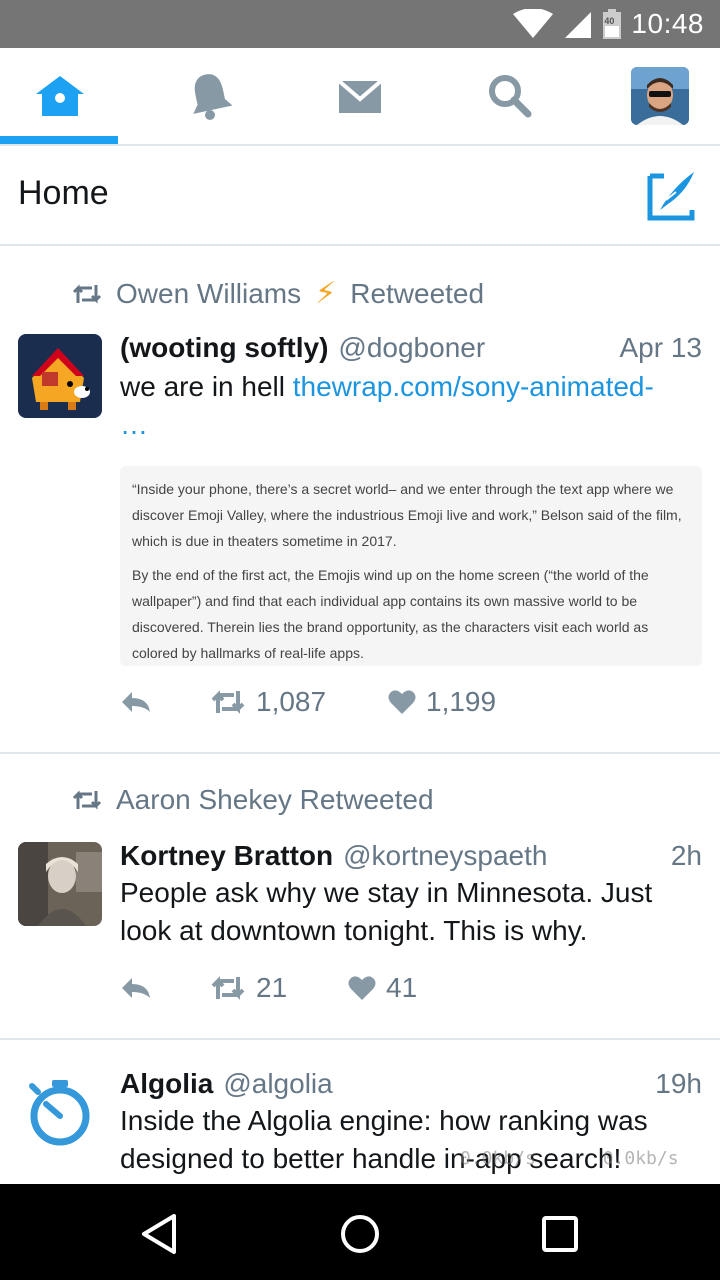  Describe the element at coordinates (360, 196) in the screenshot. I see `timeline-header: Home` at that location.